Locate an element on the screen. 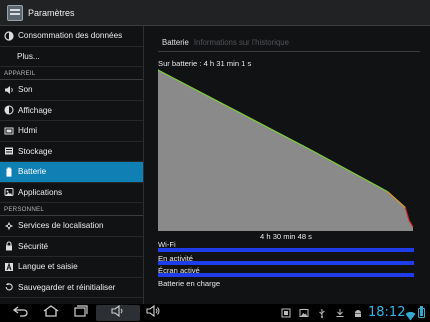 The height and width of the screenshot is (322, 430). recent-apps-button is located at coordinates (81, 313).